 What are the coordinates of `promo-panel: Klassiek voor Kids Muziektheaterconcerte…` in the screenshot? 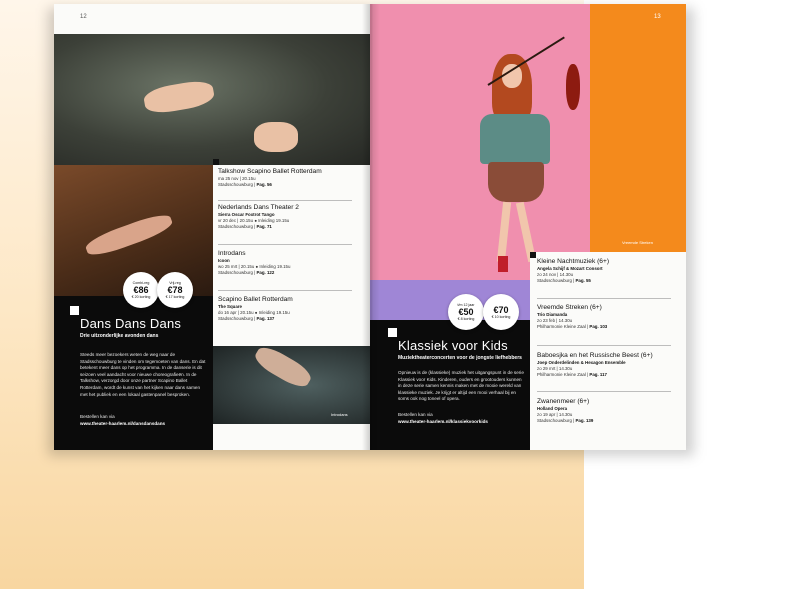 It's located at (450, 385).